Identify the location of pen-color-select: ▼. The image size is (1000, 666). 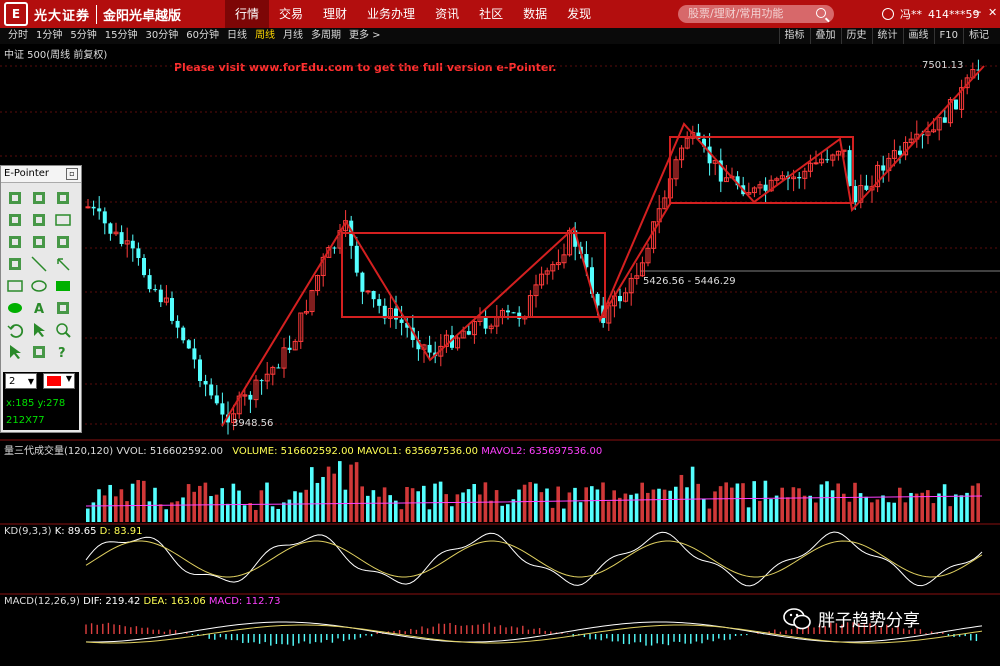
(59, 381).